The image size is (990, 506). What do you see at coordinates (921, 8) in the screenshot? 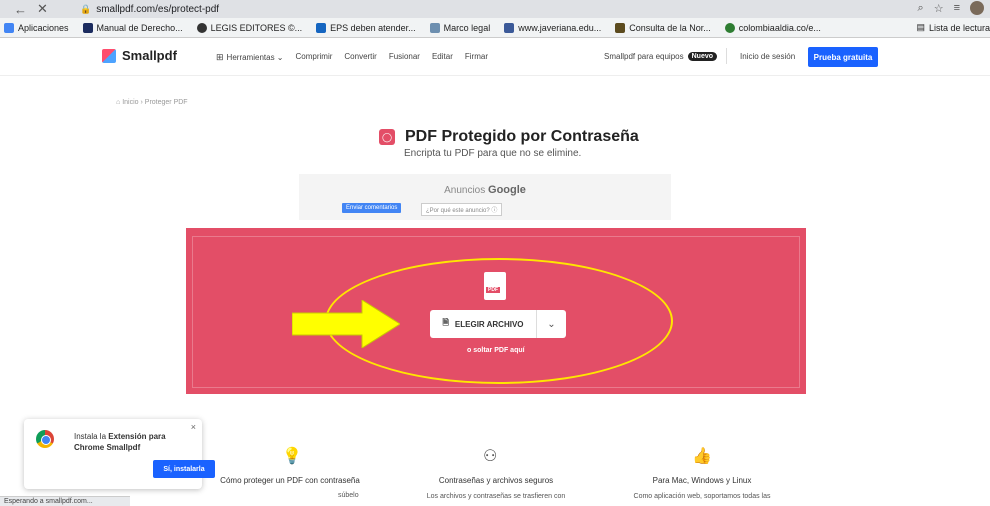
I see `zoom-icon: ⌕` at bounding box center [921, 8].